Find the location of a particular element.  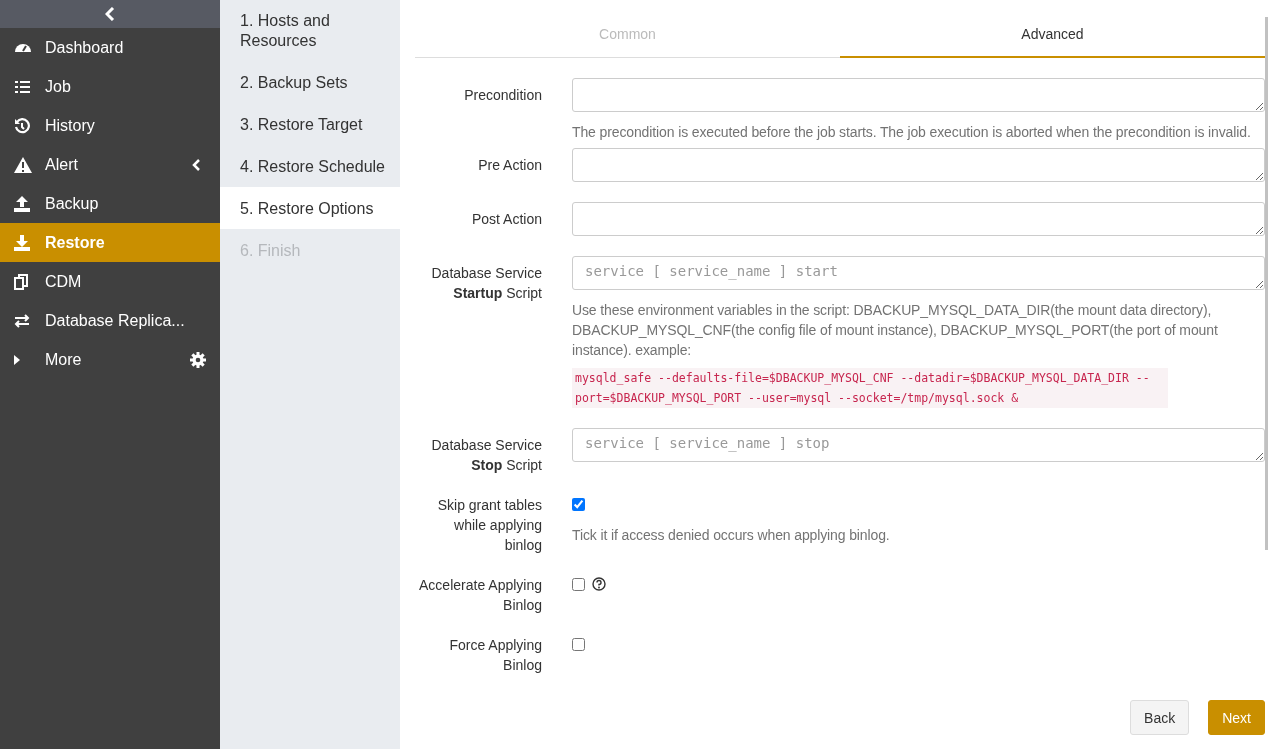

back-button: Back is located at coordinates (1160, 717).